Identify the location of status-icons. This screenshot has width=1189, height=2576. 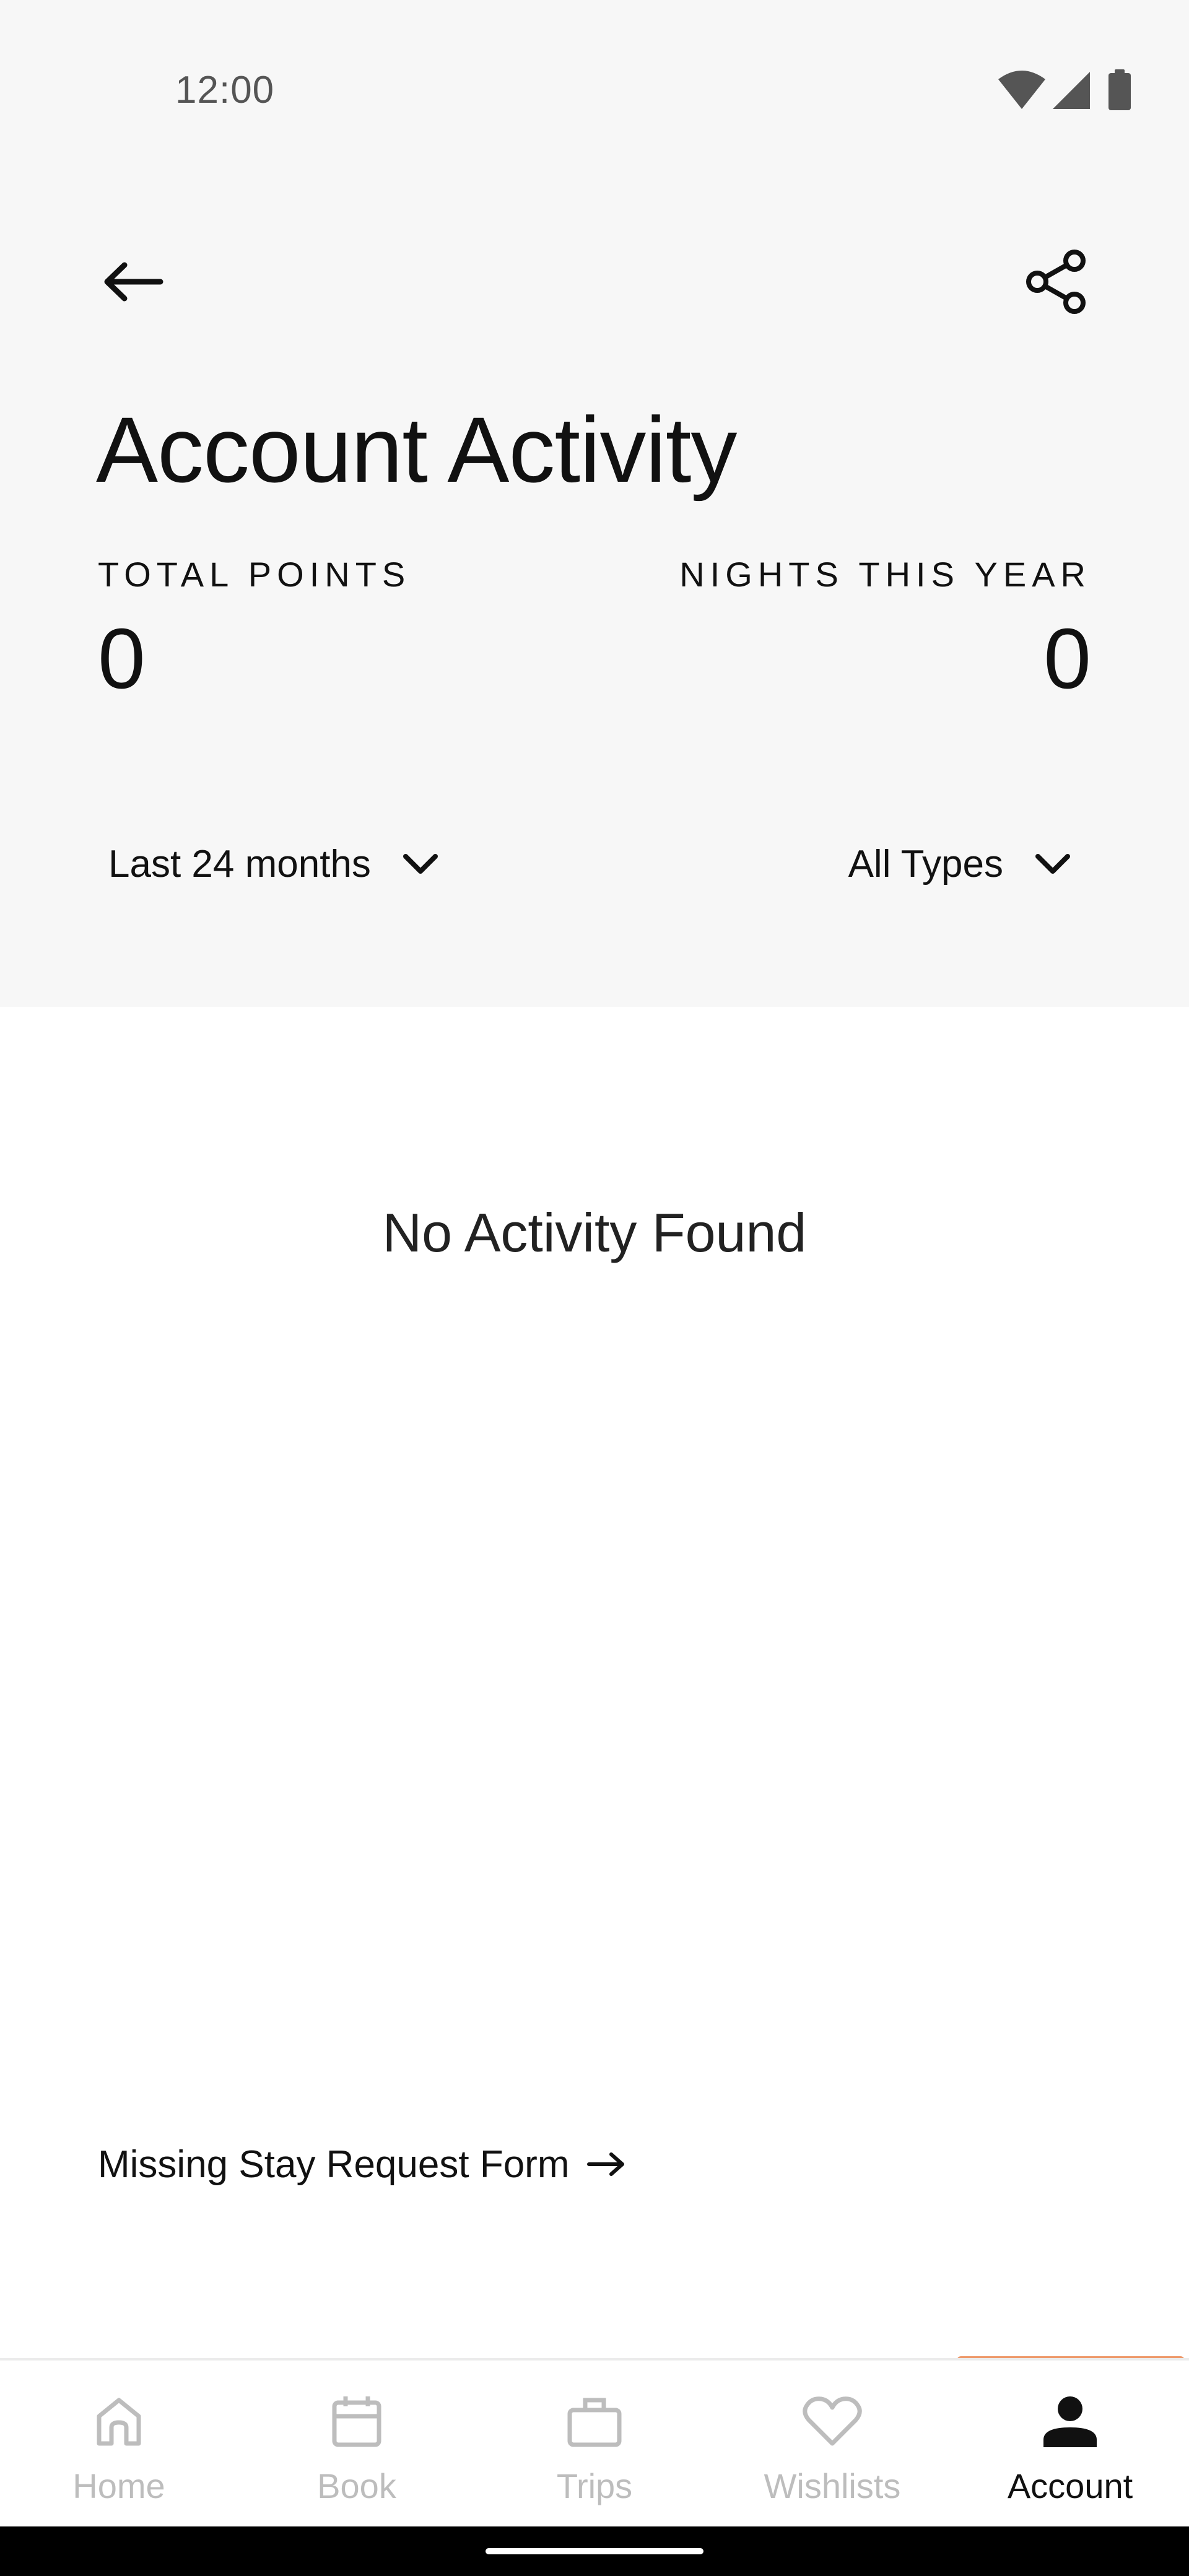
(1068, 90).